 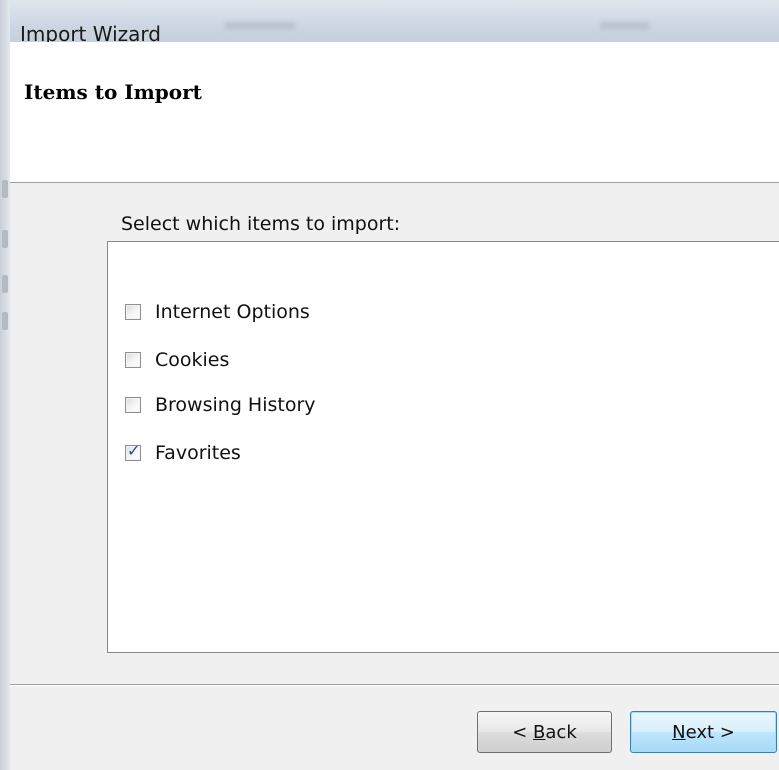 What do you see at coordinates (133, 312) in the screenshot?
I see `internet-options-checkbox` at bounding box center [133, 312].